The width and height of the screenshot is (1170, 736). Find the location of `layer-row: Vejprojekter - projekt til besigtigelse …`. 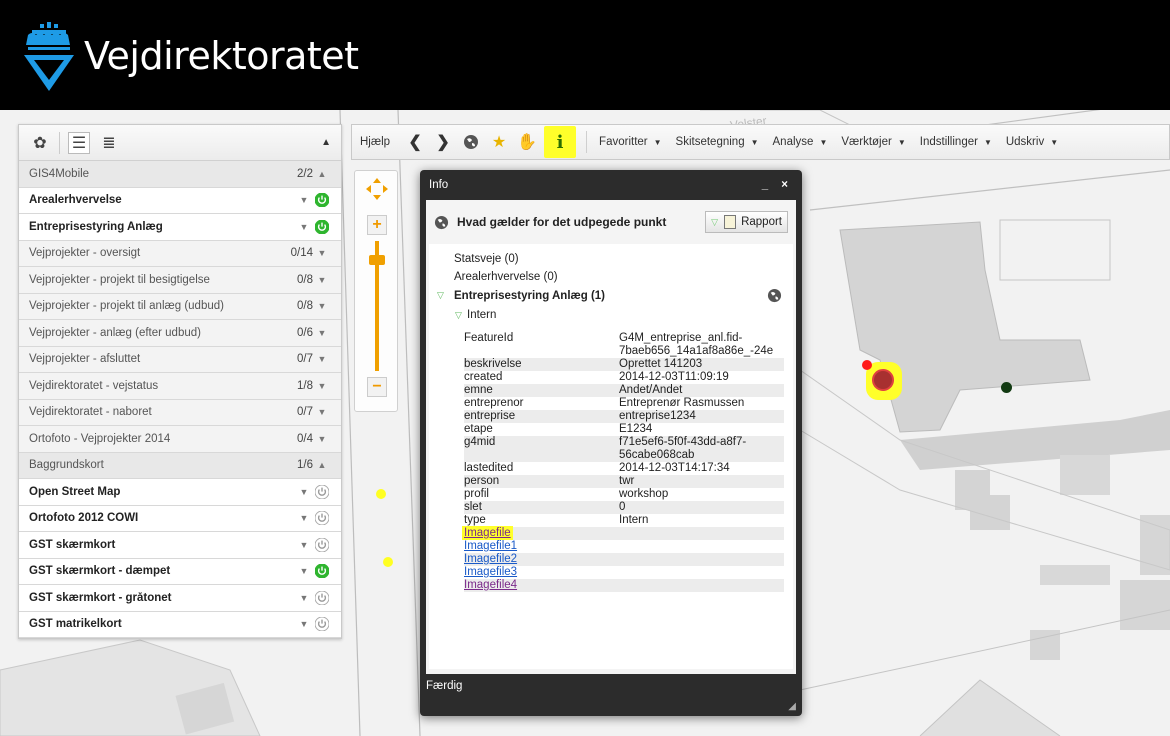

layer-row: Vejprojekter - projekt til besigtigelse … is located at coordinates (180, 280).